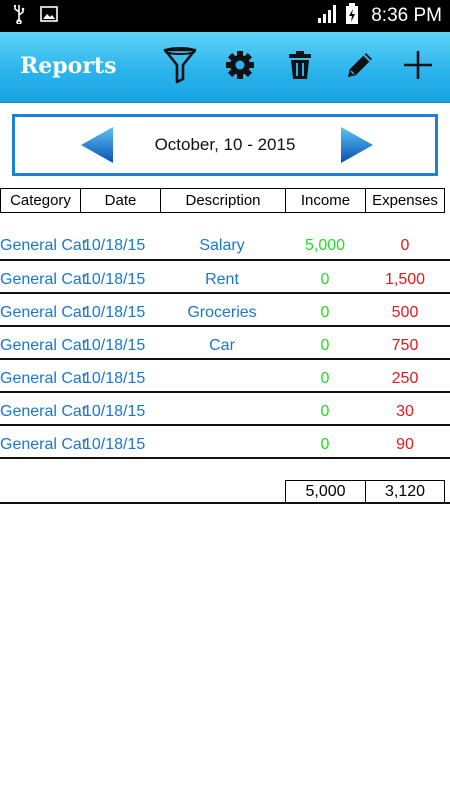  Describe the element at coordinates (357, 145) in the screenshot. I see `next-period-button` at that location.